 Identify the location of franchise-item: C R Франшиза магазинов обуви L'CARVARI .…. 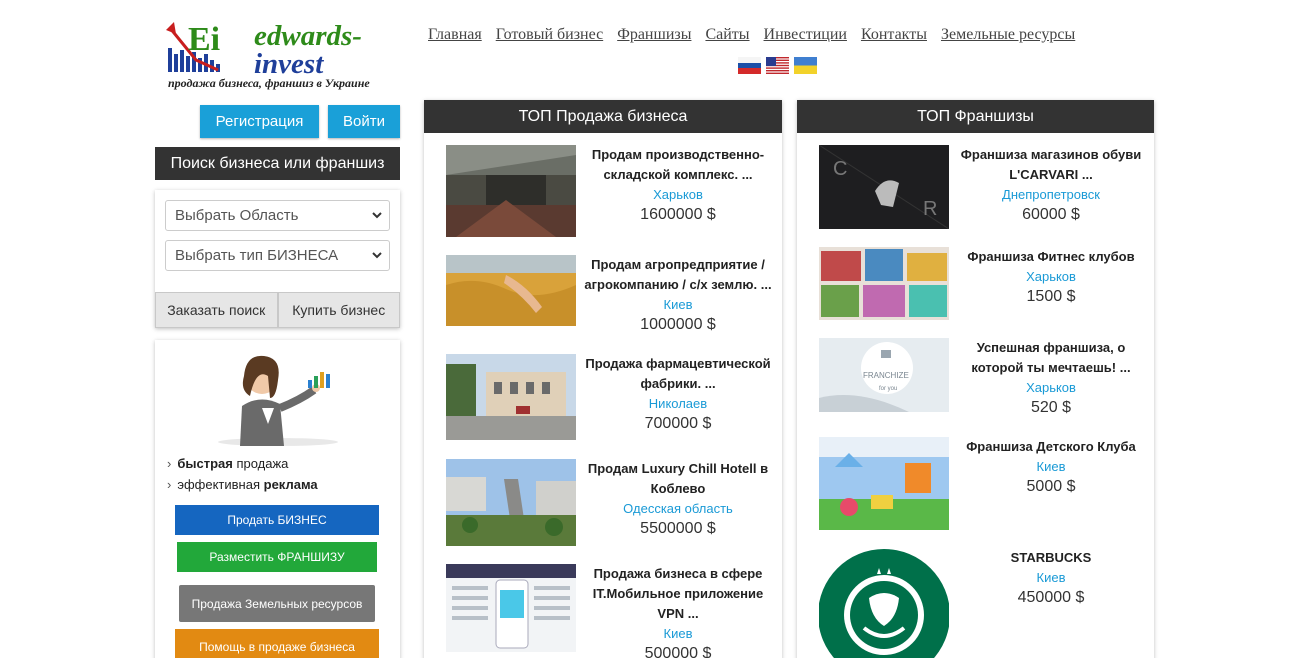
(975, 190).